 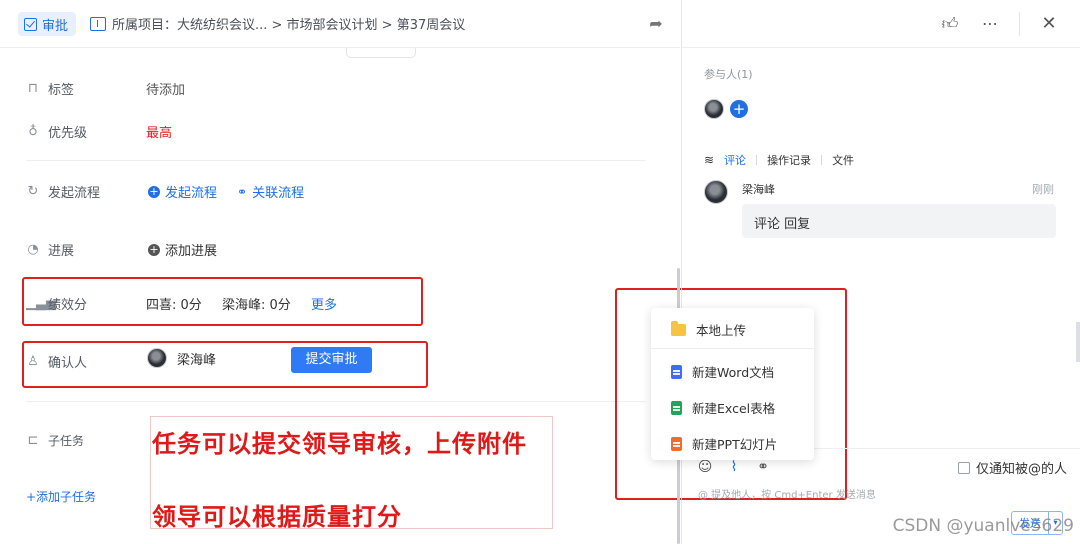 I want to click on paperclip-icon: ⌇, so click(x=734, y=467).